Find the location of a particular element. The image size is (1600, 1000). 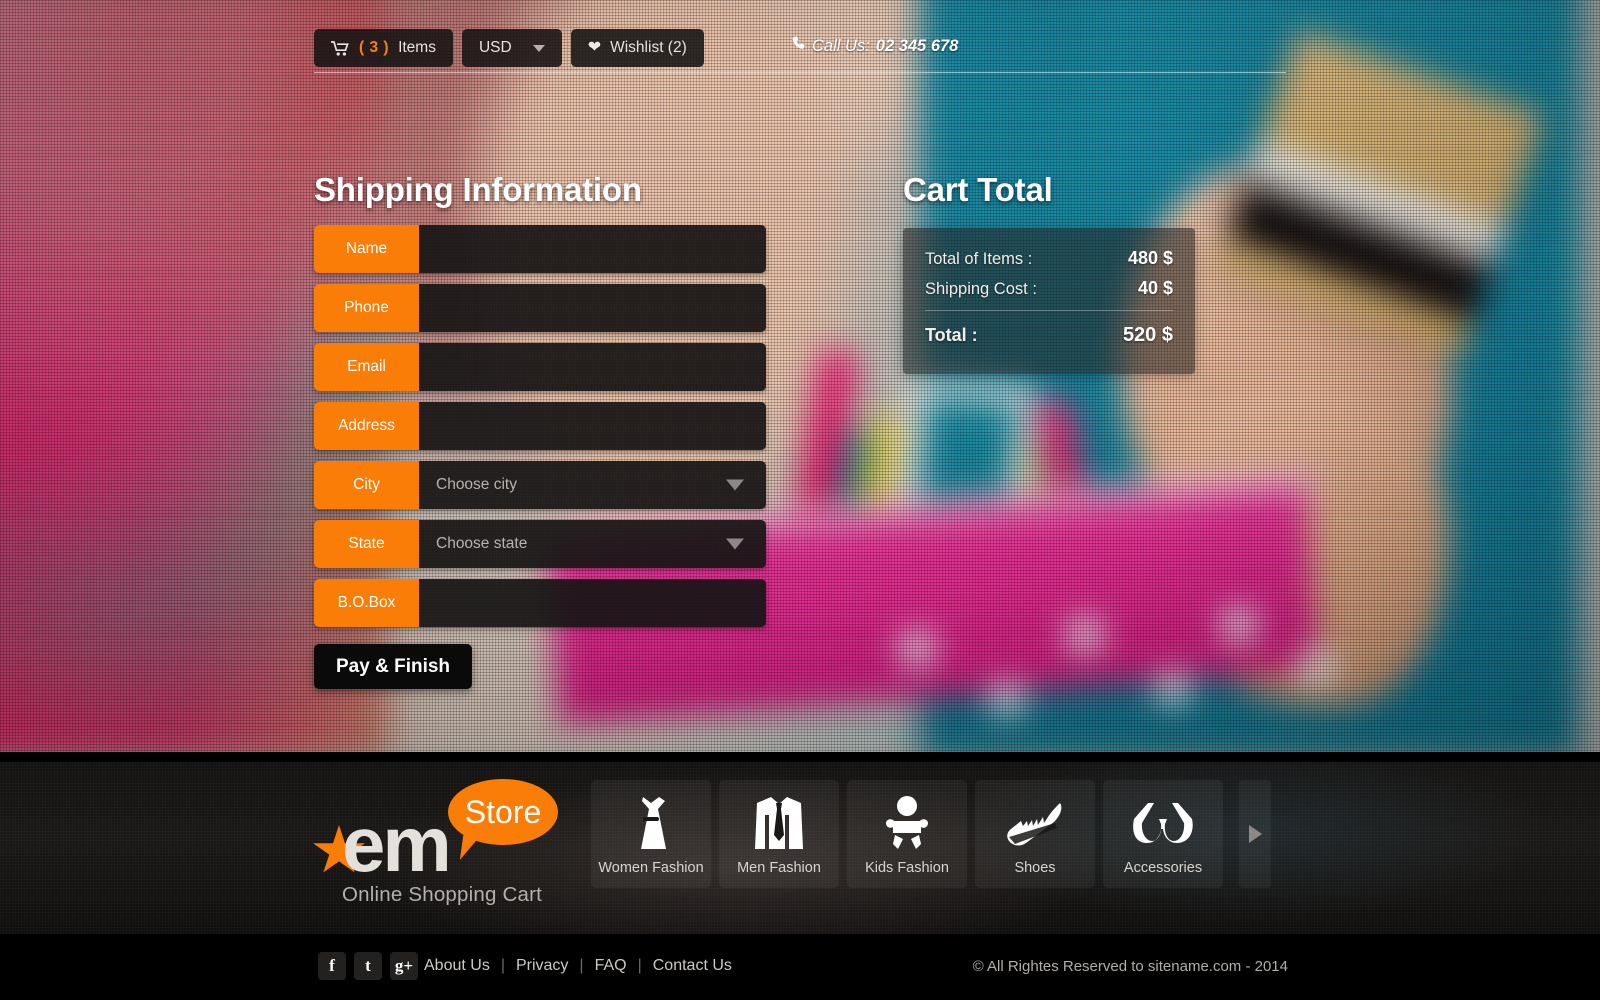

label-pobox: B.O.Box is located at coordinates (366, 603).